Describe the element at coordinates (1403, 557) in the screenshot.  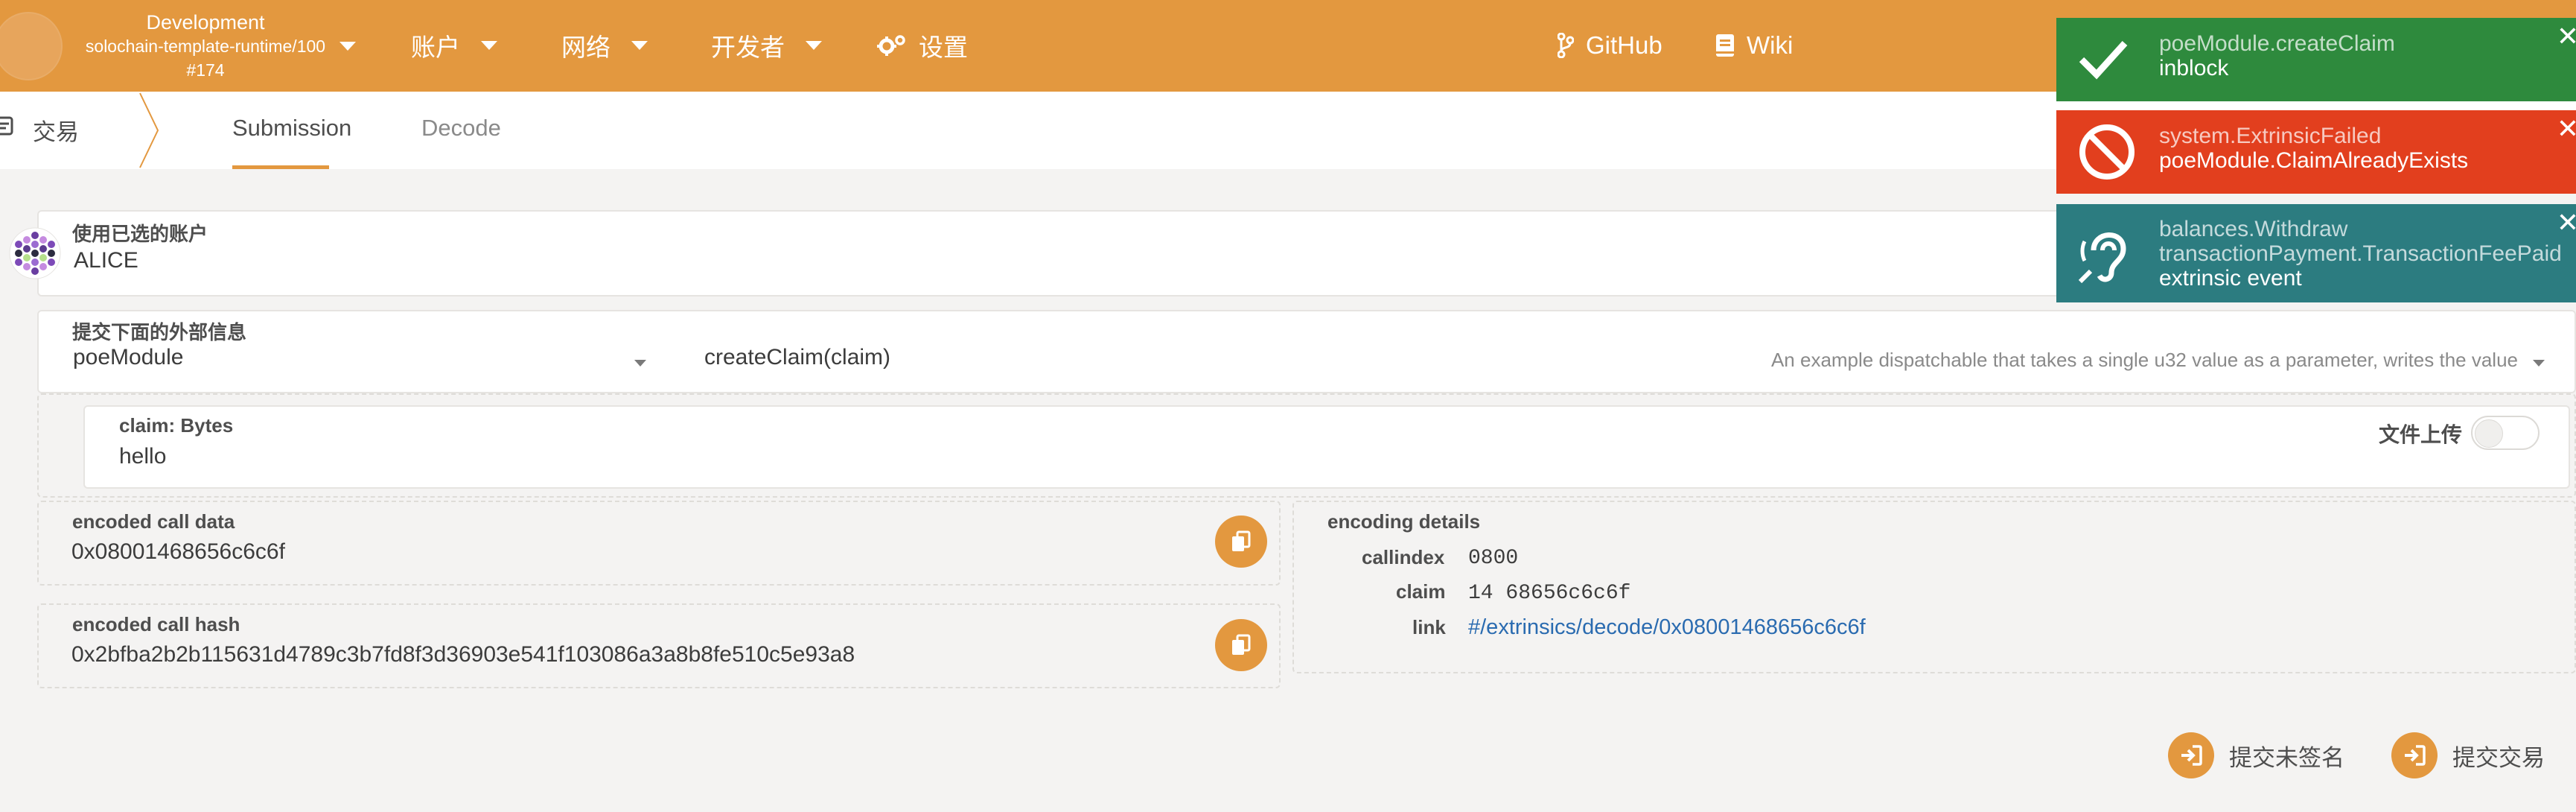
I see `callindex-label: callindex` at that location.